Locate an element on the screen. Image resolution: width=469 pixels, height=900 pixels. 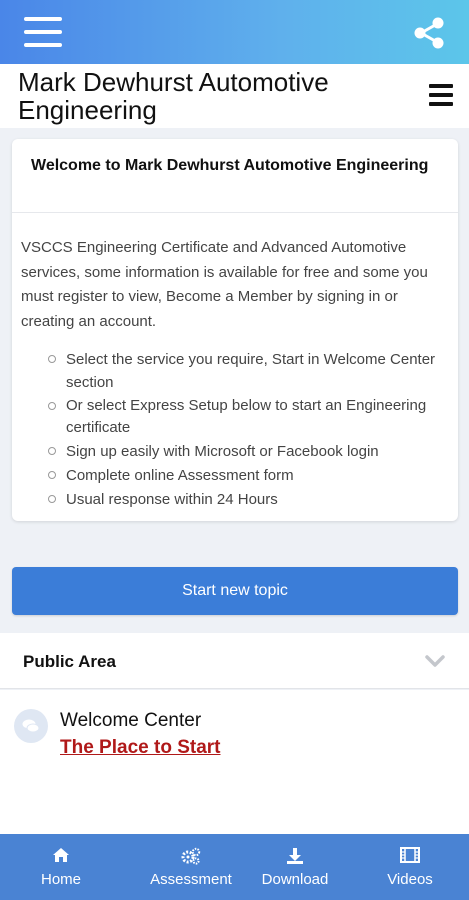
site-title: Mark Dewhurst Automotive Engineering is located at coordinates (173, 96).